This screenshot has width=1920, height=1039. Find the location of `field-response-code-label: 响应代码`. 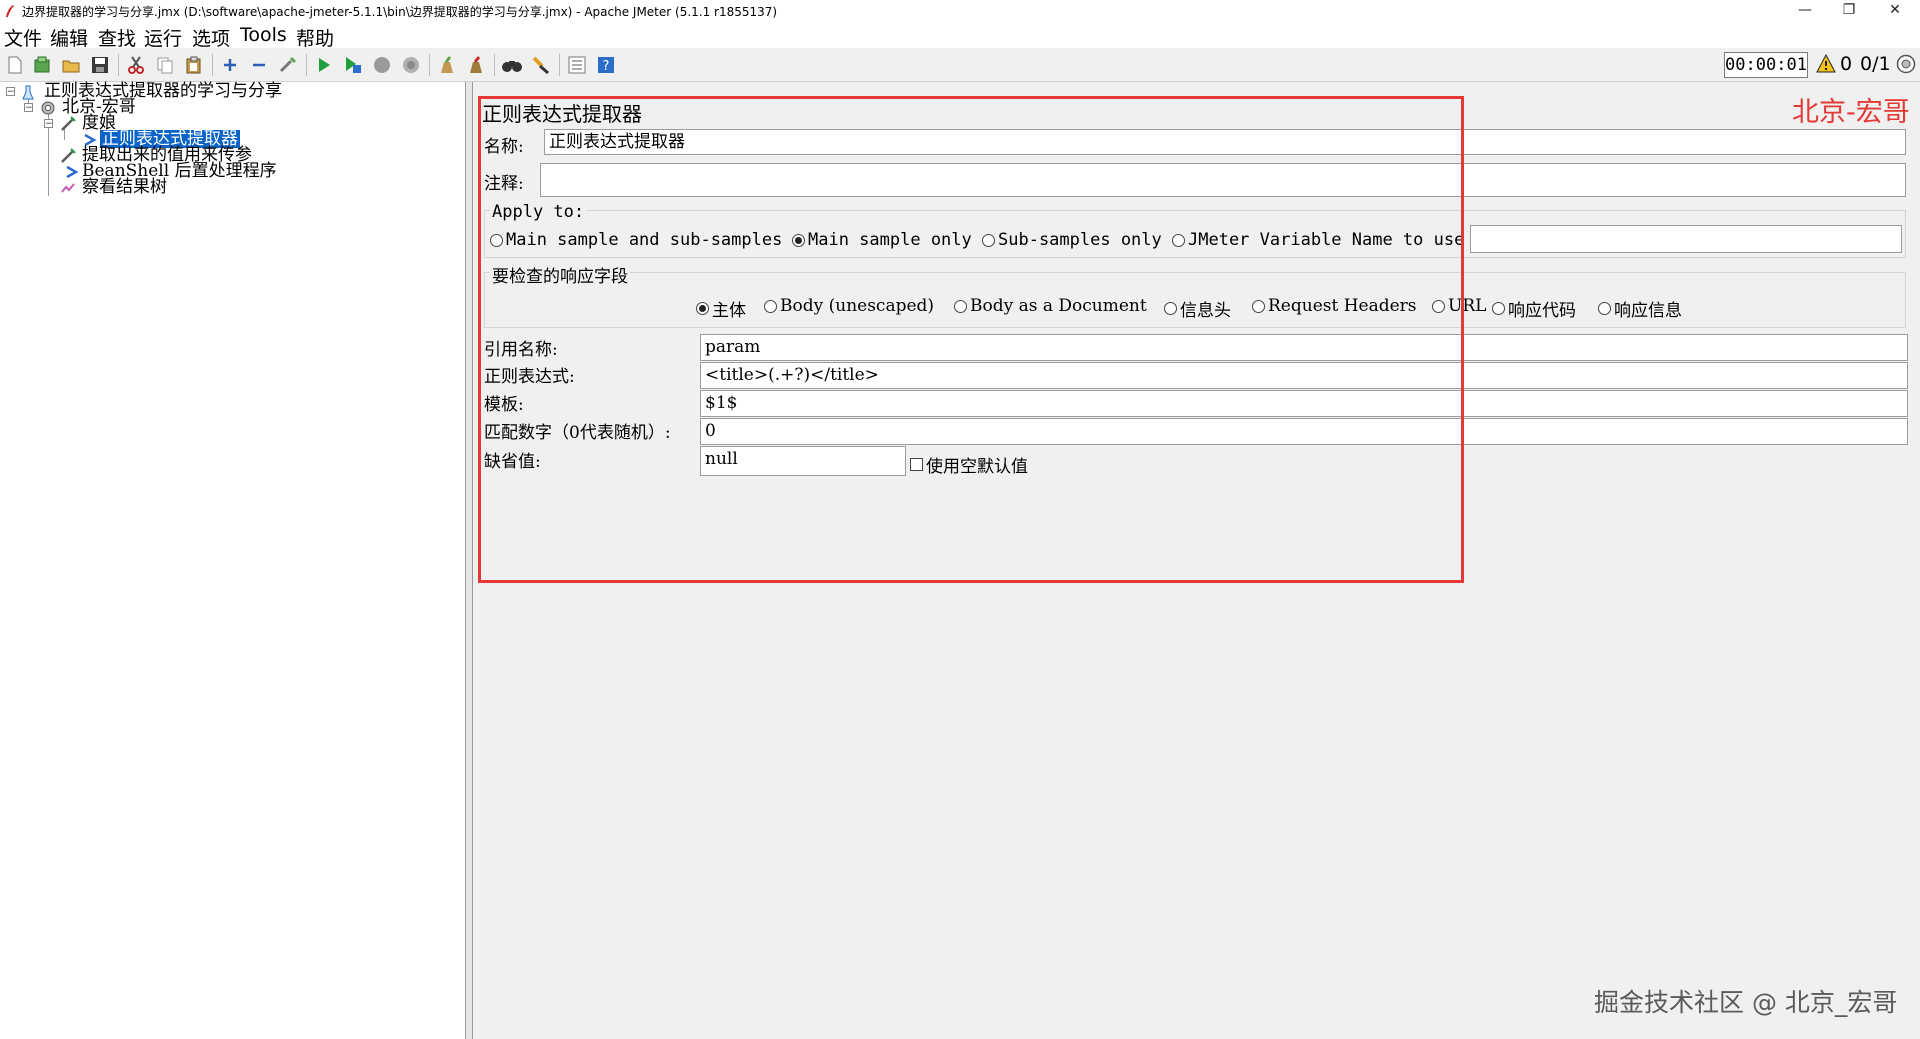

field-response-code-label: 响应代码 is located at coordinates (1542, 311).